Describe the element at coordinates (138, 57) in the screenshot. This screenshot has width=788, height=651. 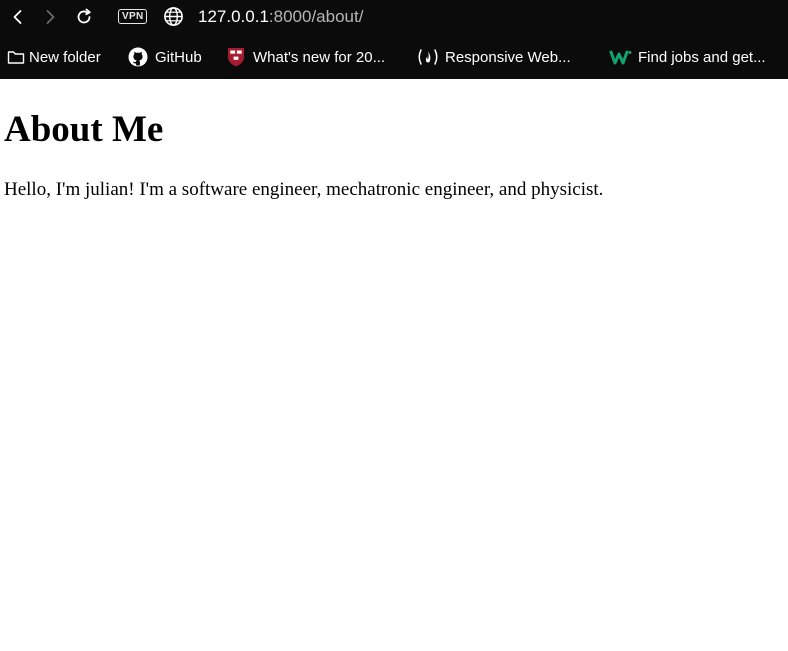
I see `github-icon` at that location.